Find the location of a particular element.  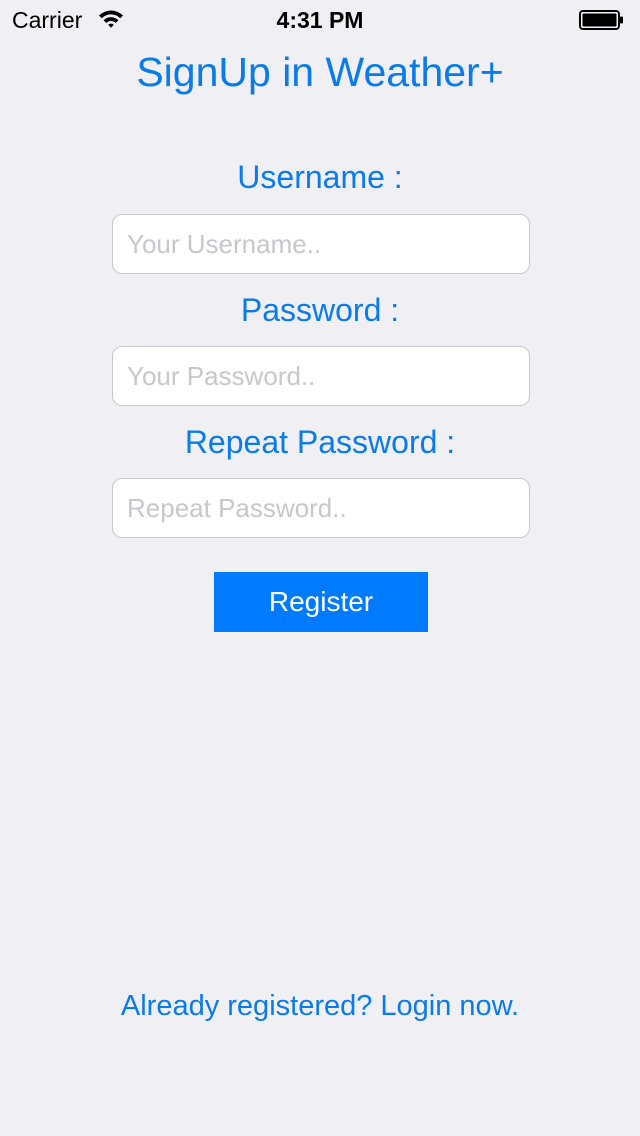

clock-time: 4:31 PM is located at coordinates (320, 20).